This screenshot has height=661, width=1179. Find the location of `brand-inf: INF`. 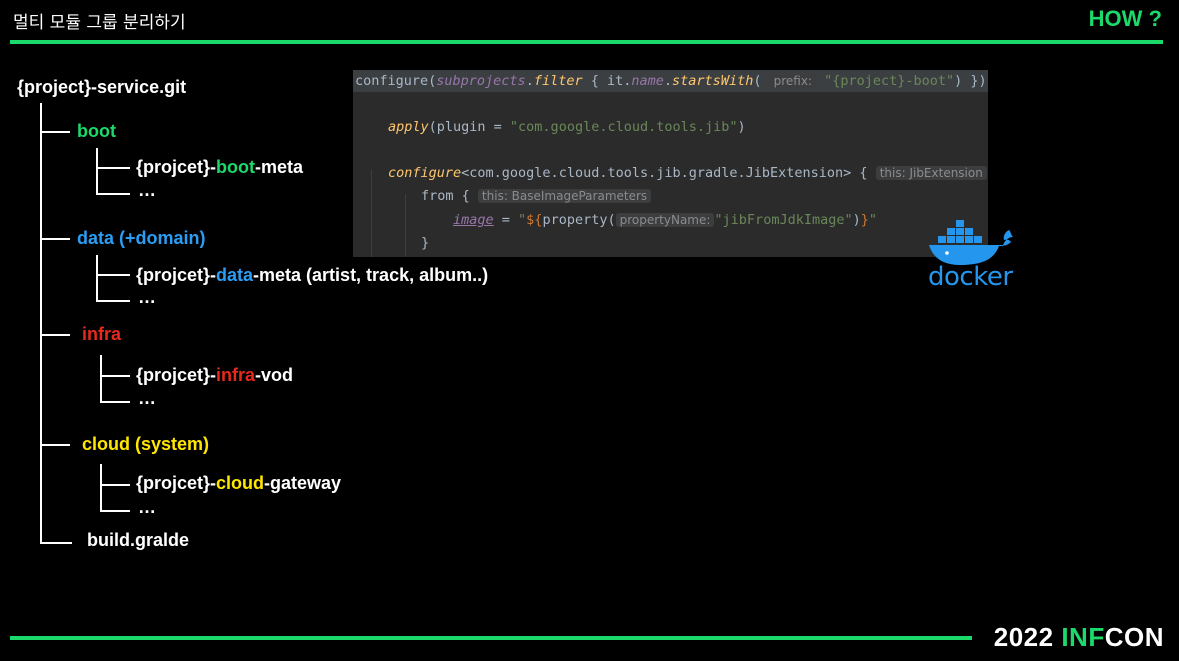

brand-inf: INF is located at coordinates (1083, 637).